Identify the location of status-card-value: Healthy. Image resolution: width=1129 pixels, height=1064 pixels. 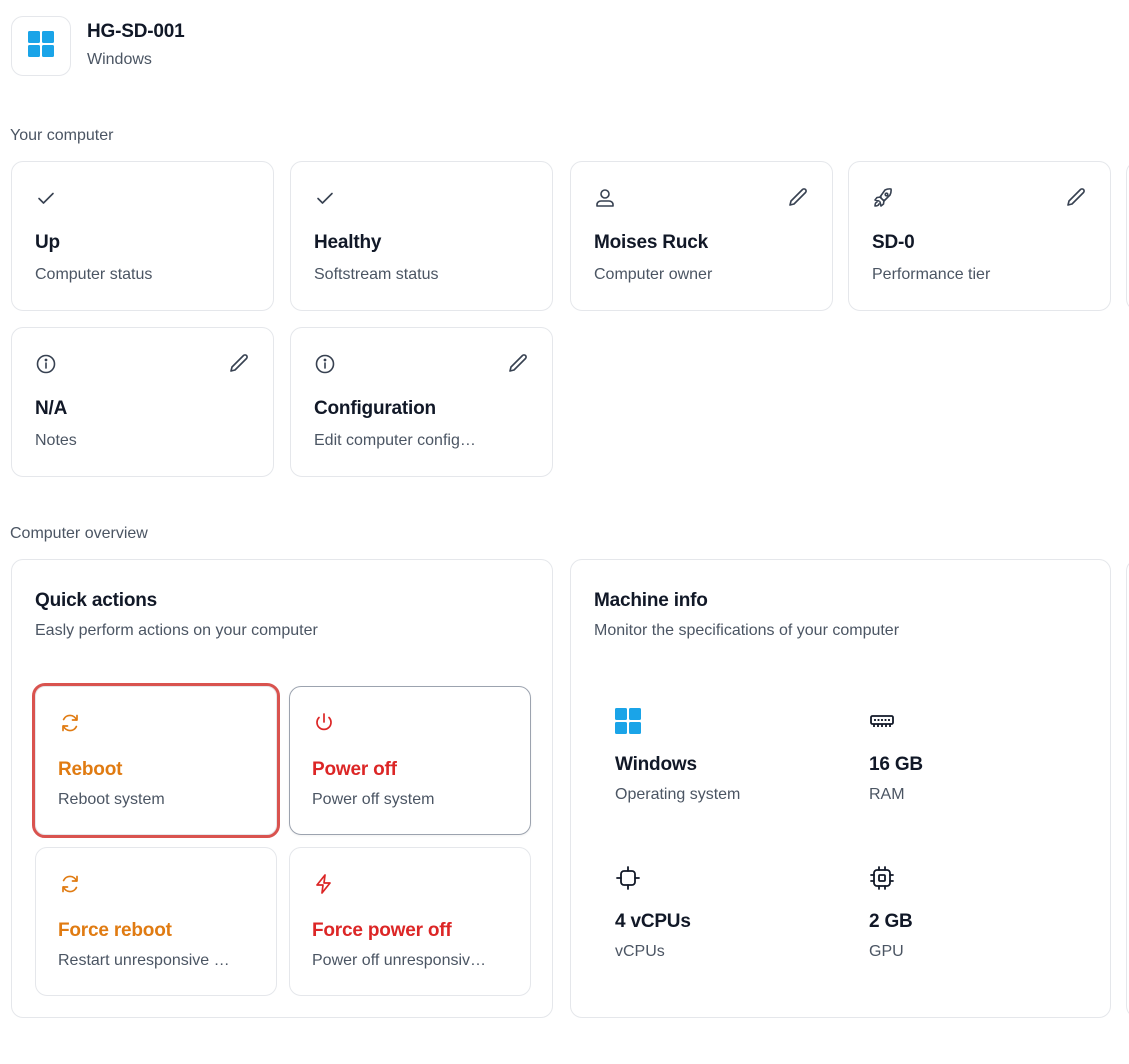
(348, 242).